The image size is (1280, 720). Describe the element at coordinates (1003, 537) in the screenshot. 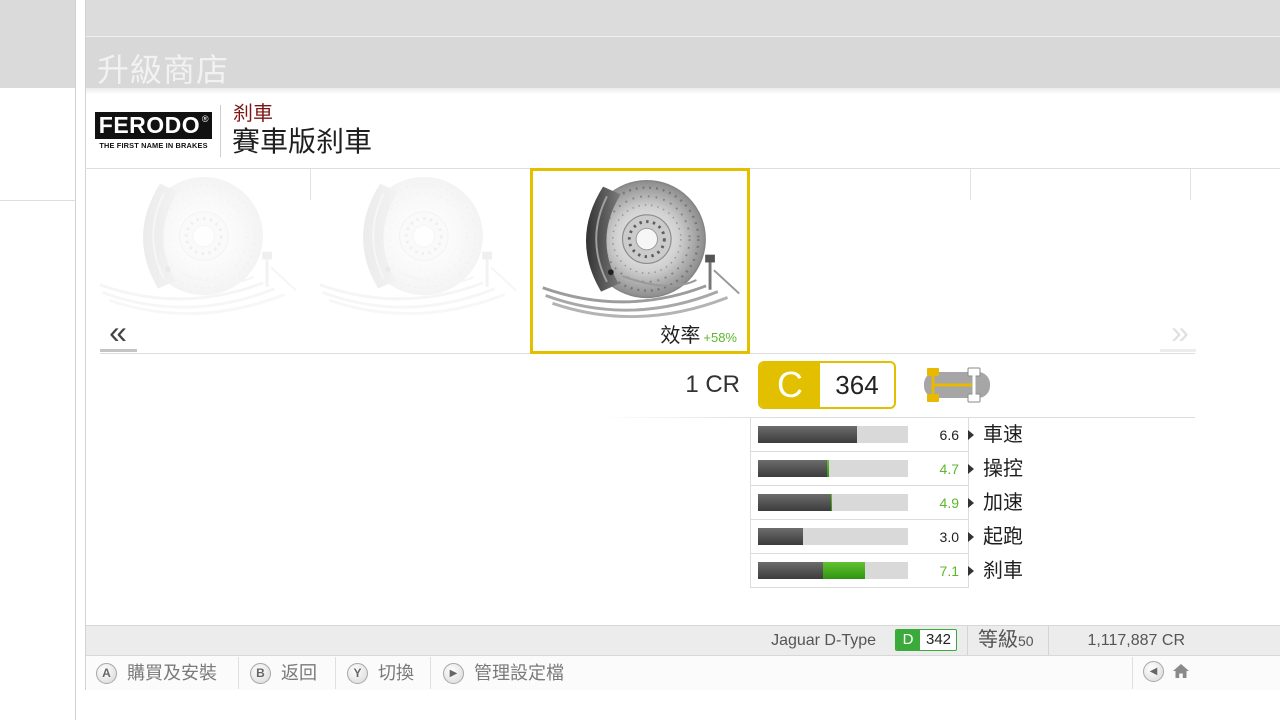

I see `stat-label: 起跑` at that location.